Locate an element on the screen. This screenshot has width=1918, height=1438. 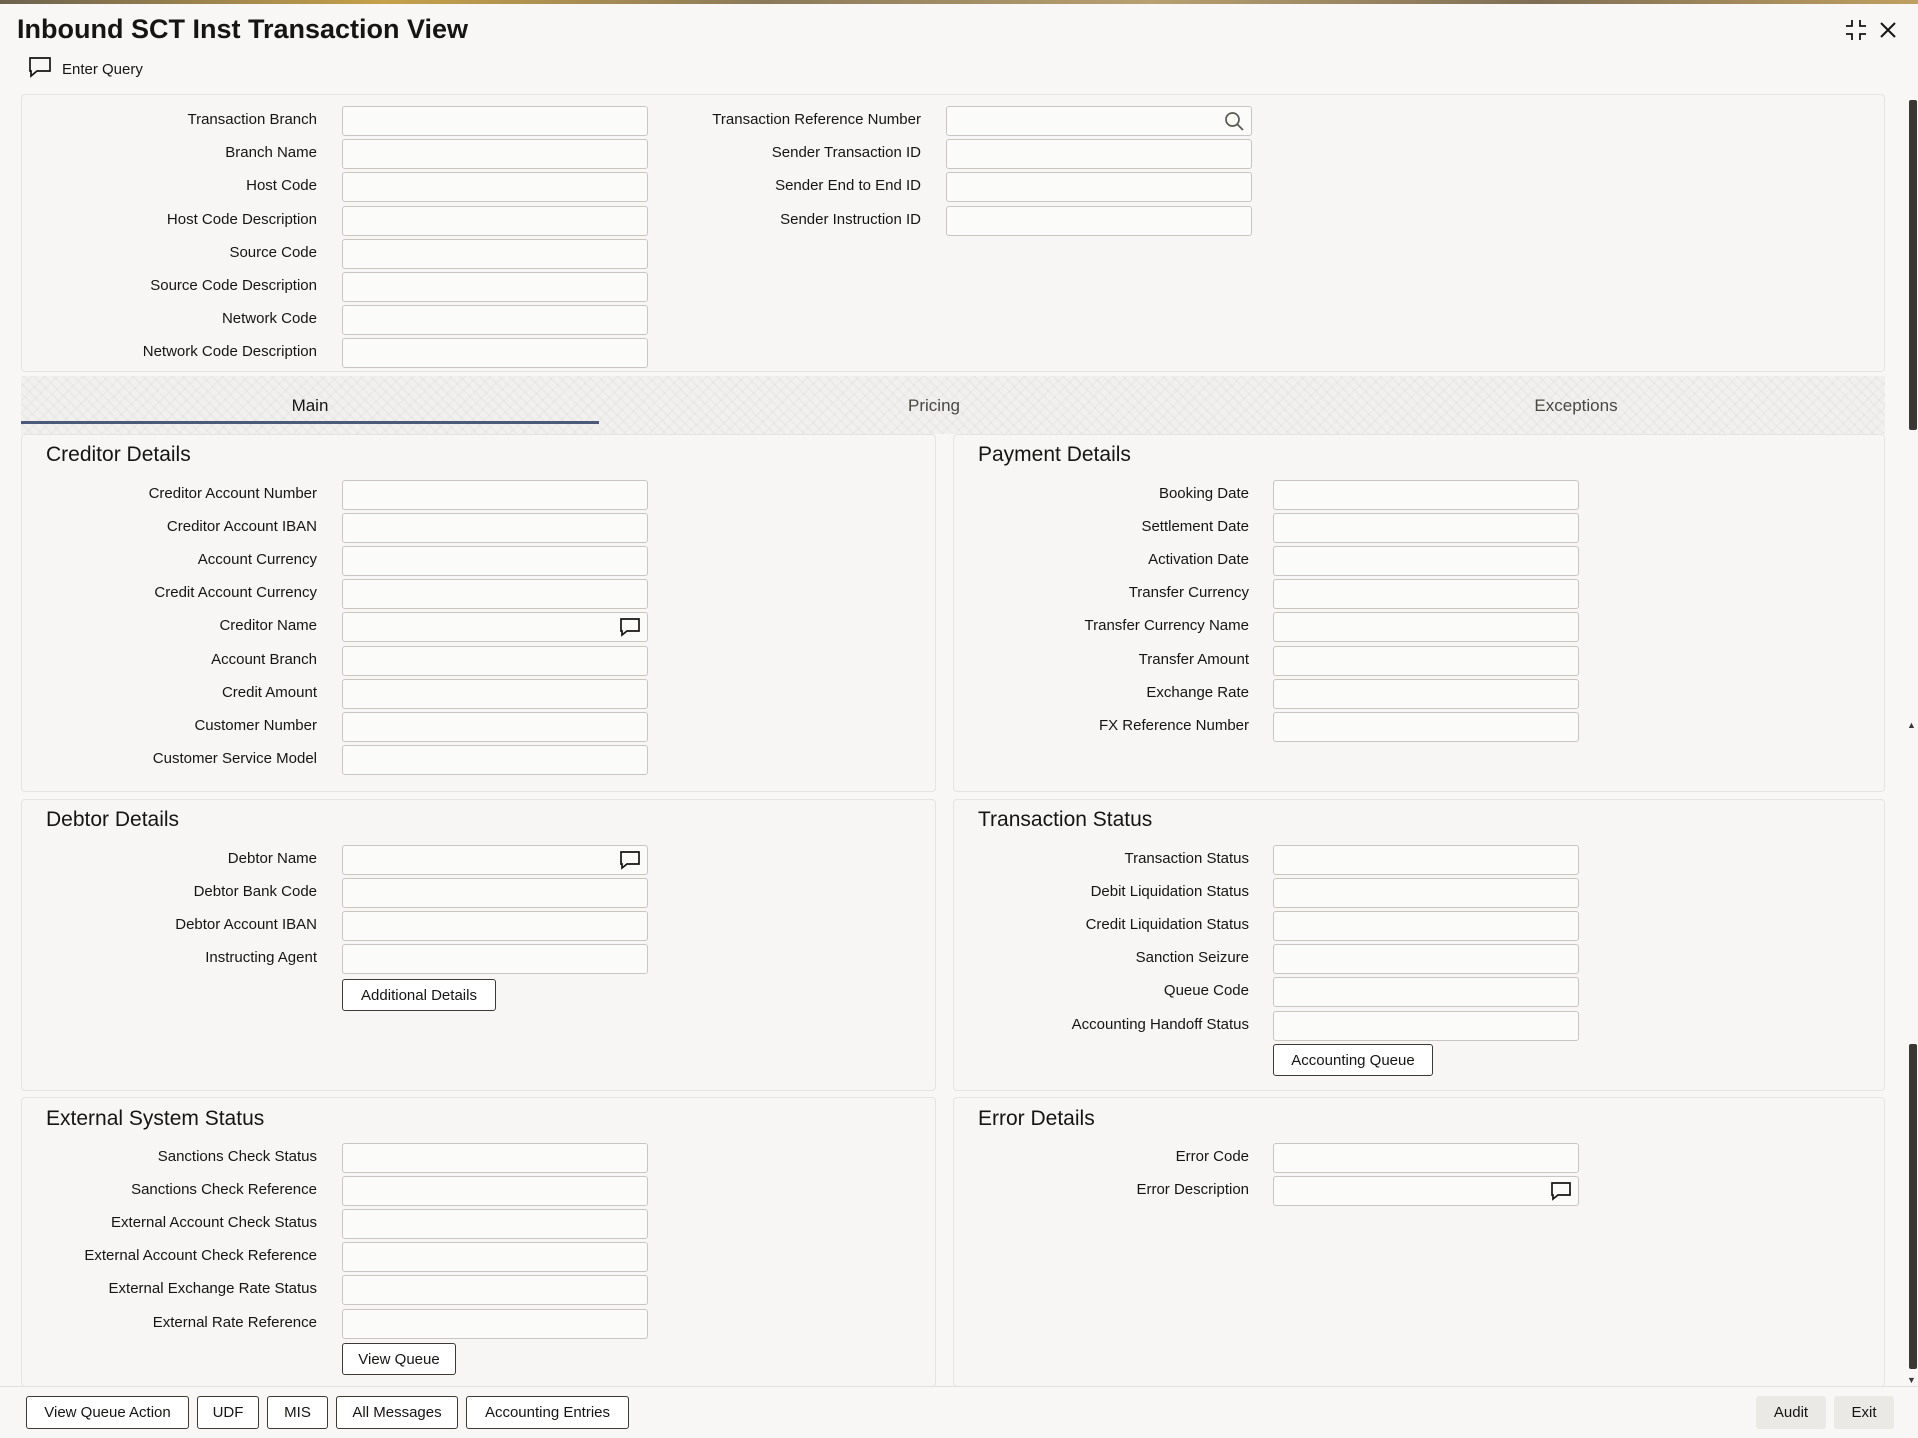
external-account-check-reference-field is located at coordinates (495, 1257).